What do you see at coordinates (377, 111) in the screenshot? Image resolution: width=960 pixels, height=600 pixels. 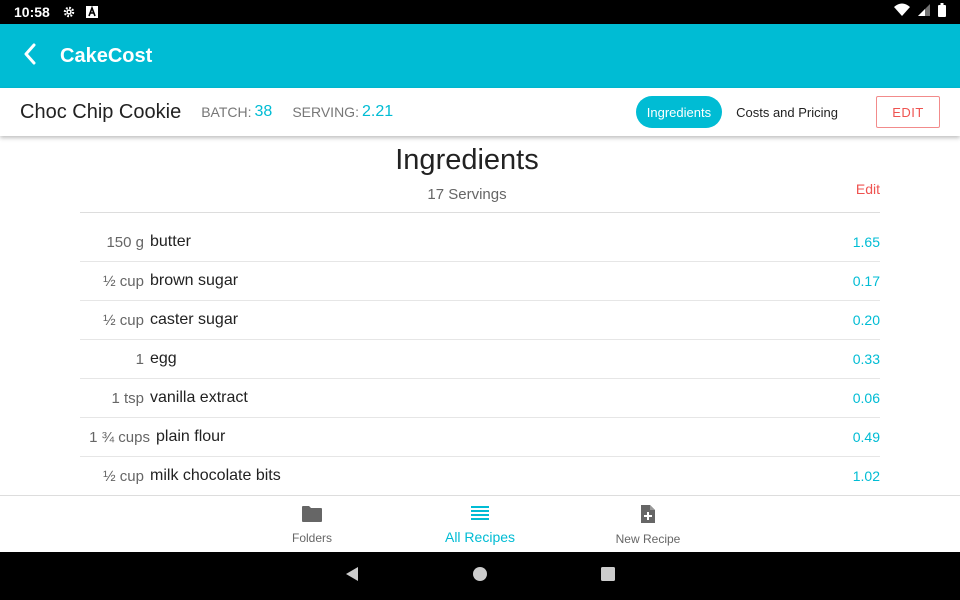 I see `serving-value: 2.21` at bounding box center [377, 111].